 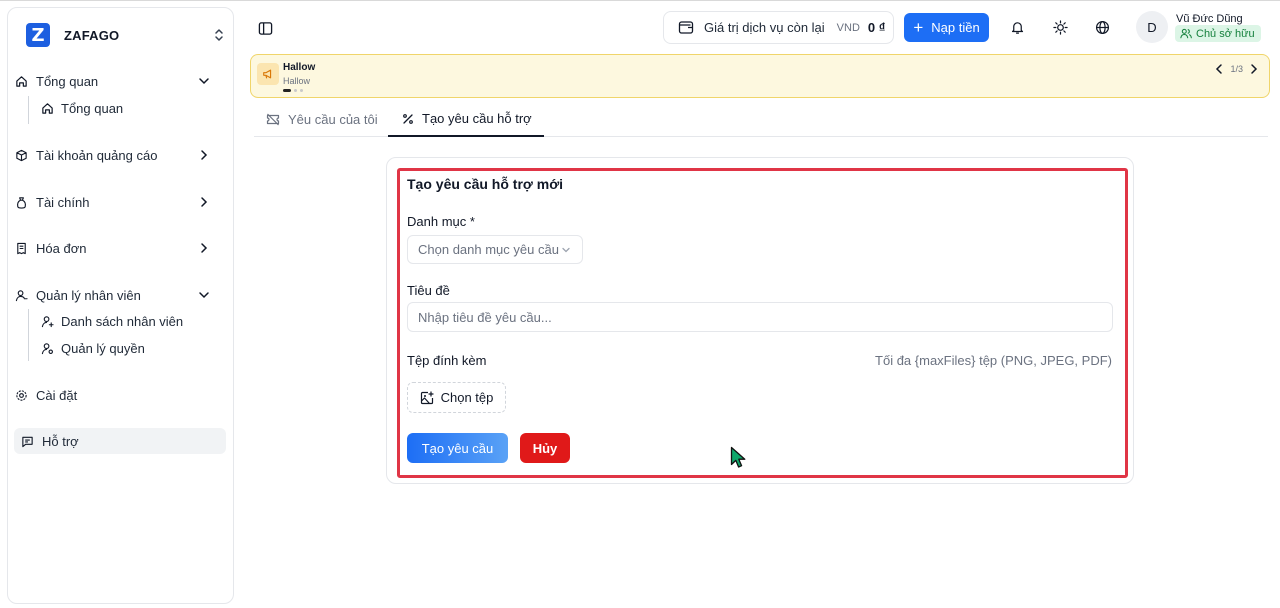 I want to click on topup-button: + Nạp tiền, so click(x=946, y=27).